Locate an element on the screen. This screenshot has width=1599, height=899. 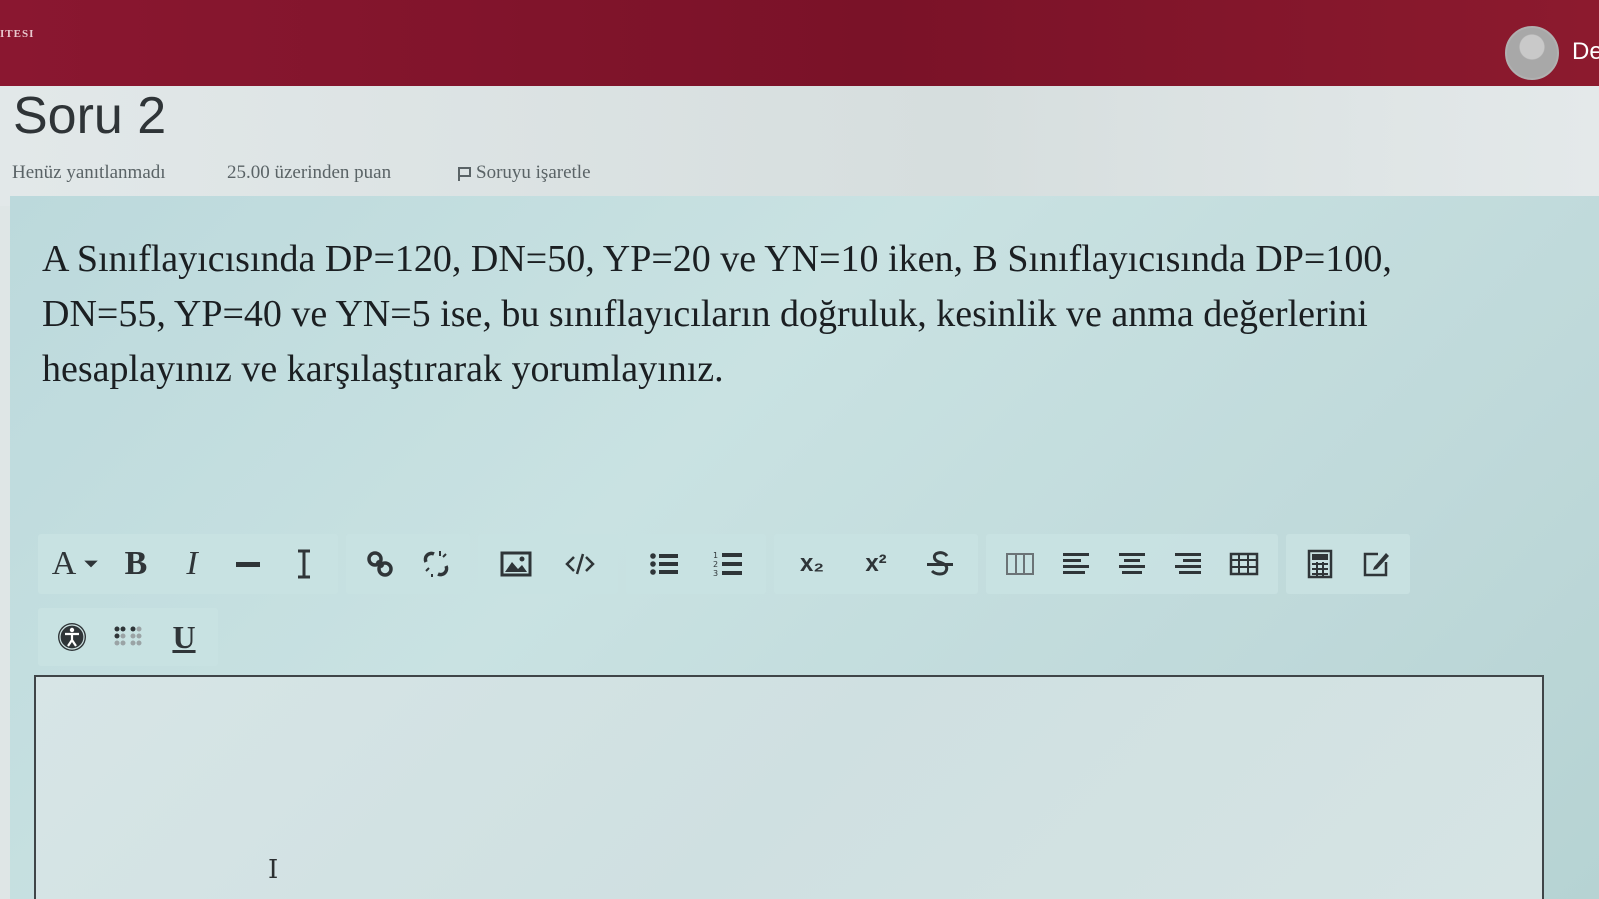
bold-label: B is located at coordinates (136, 563).